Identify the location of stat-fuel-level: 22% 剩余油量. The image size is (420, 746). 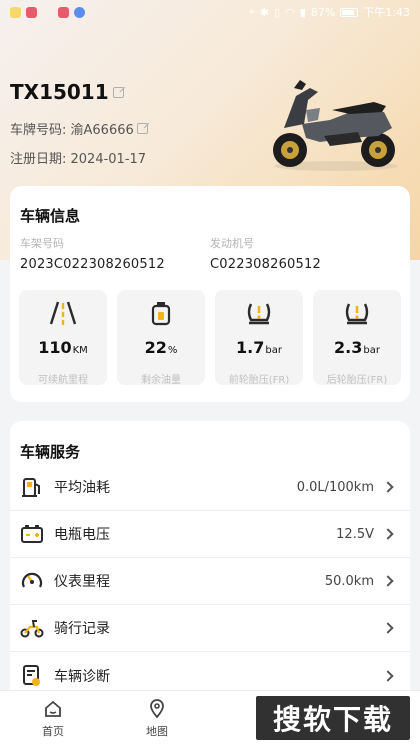
(161, 338).